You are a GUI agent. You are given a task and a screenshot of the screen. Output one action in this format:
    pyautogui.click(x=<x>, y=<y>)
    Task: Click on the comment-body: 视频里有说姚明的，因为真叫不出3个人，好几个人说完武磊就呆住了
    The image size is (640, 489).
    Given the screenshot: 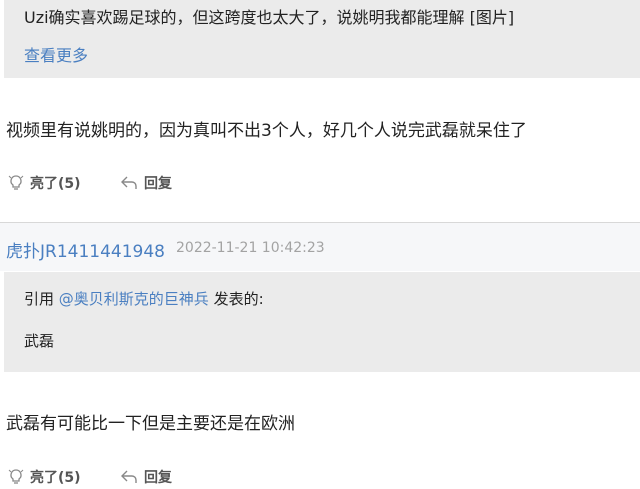 What is the action you would take?
    pyautogui.click(x=266, y=131)
    